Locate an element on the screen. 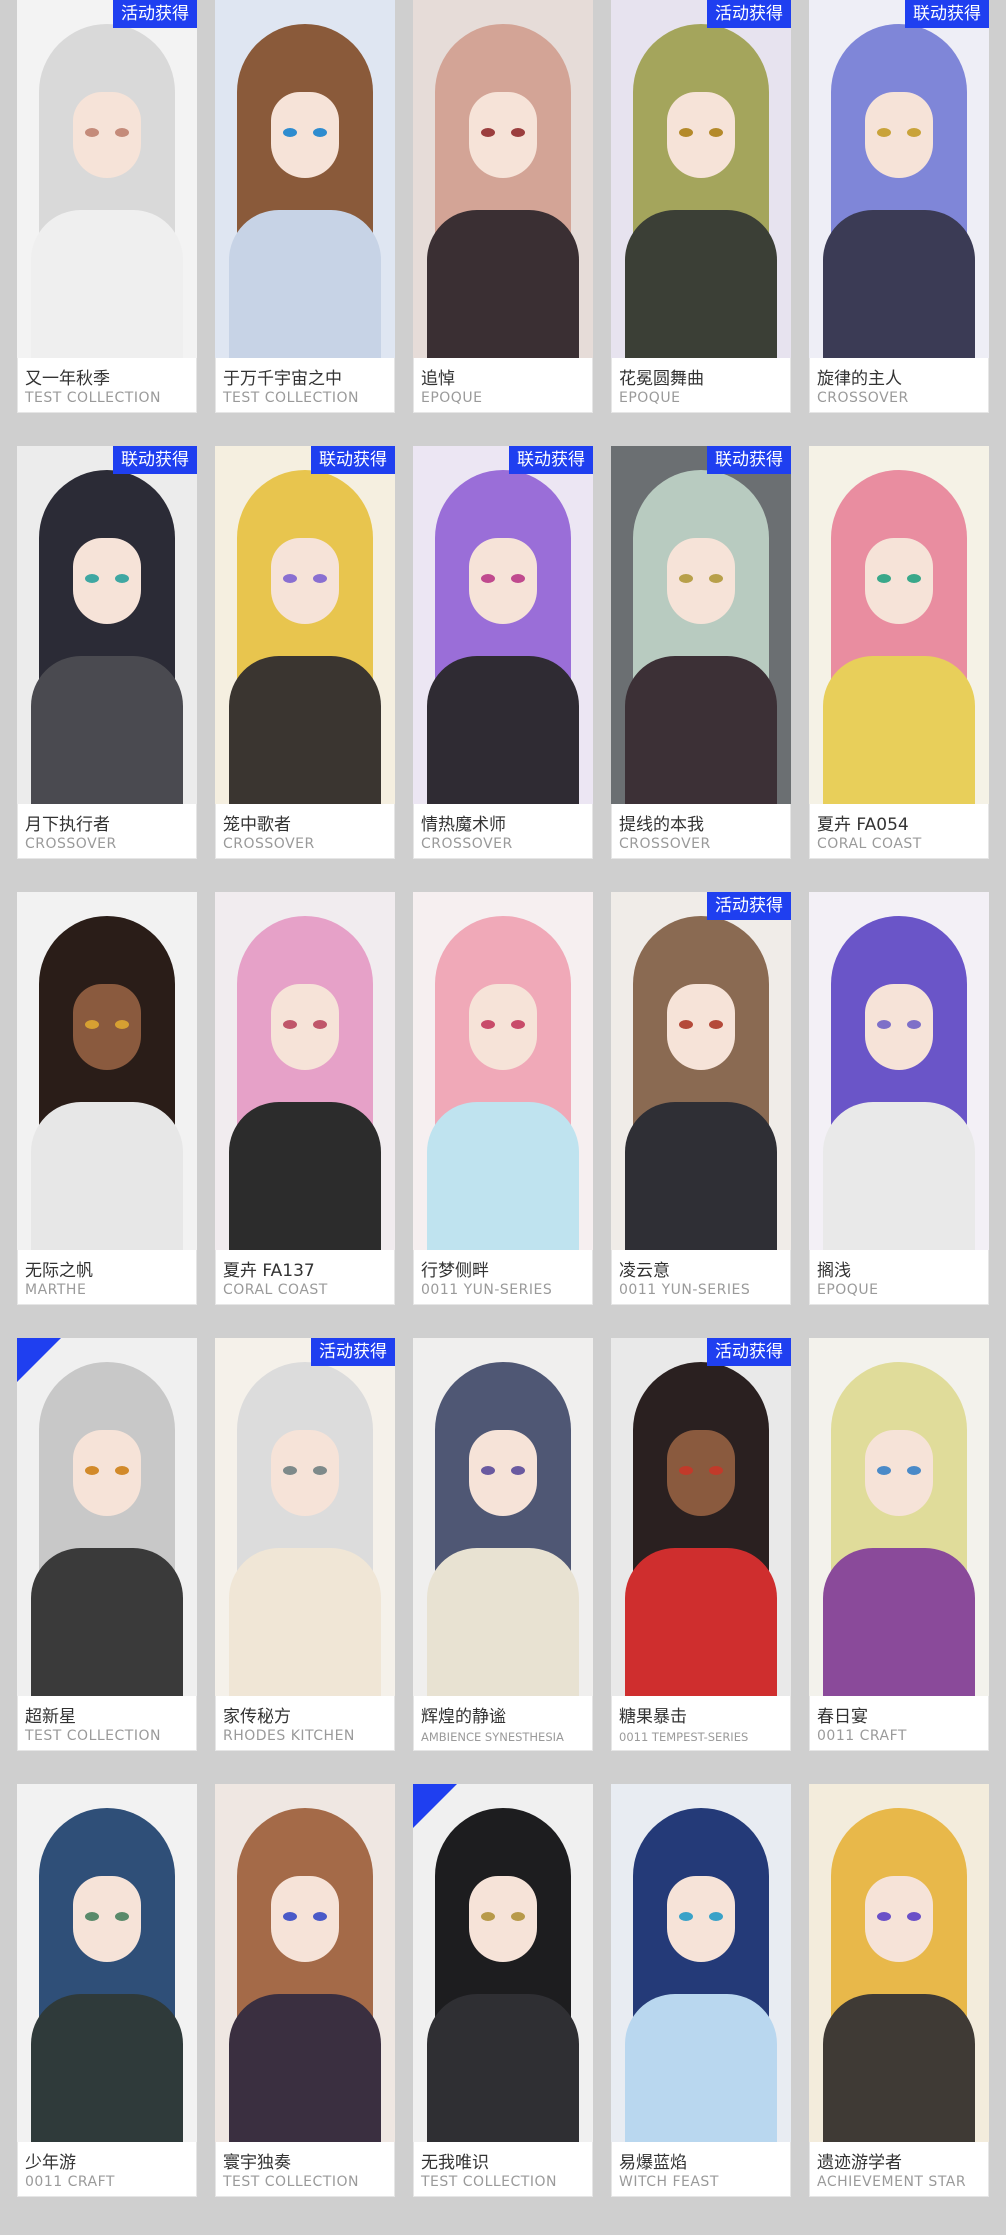 The width and height of the screenshot is (1006, 2235). skin-card: 联动获得 情热魔术师 CROSSOVER is located at coordinates (503, 652).